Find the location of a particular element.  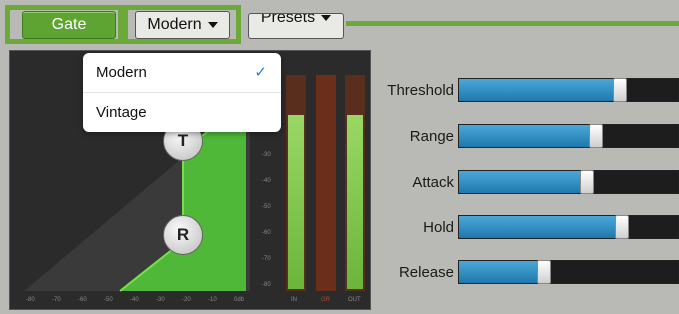

x-tick: -70 is located at coordinates (56, 300).